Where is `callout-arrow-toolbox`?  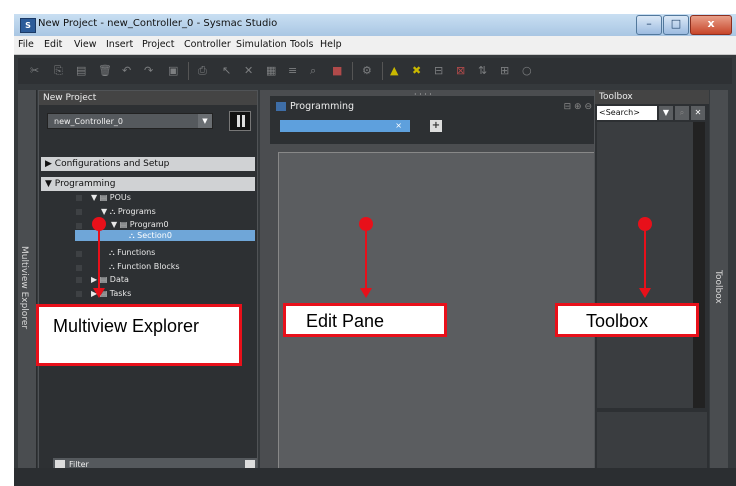 callout-arrow-toolbox is located at coordinates (645, 293).